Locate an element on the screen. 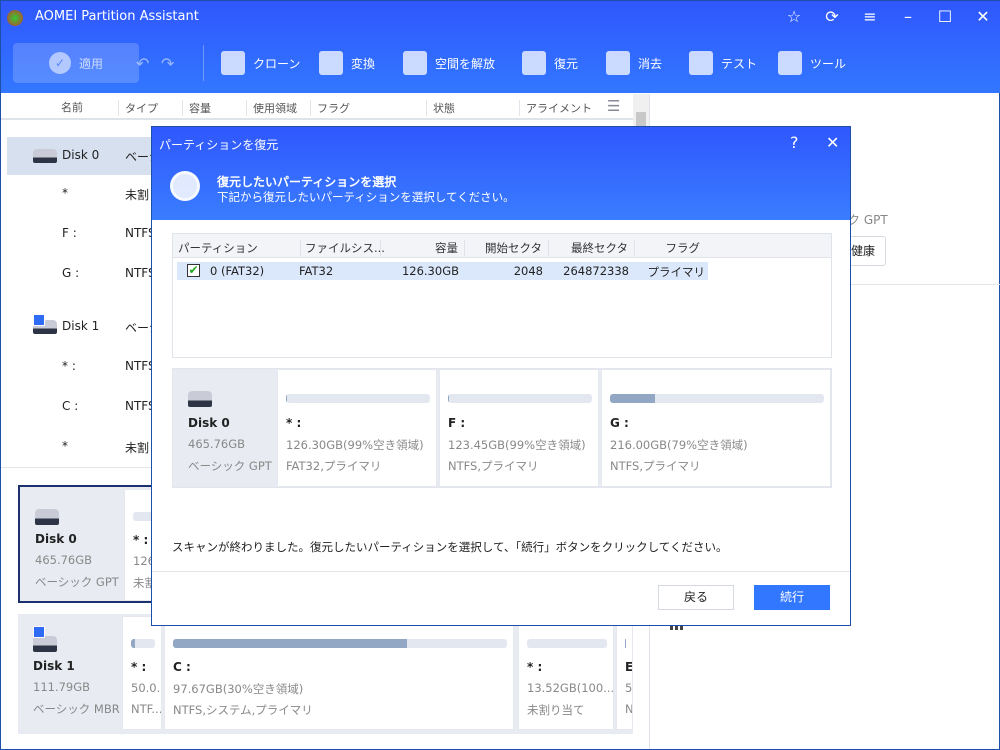 This screenshot has height=750, width=1000. partition-label: F : is located at coordinates (457, 423).